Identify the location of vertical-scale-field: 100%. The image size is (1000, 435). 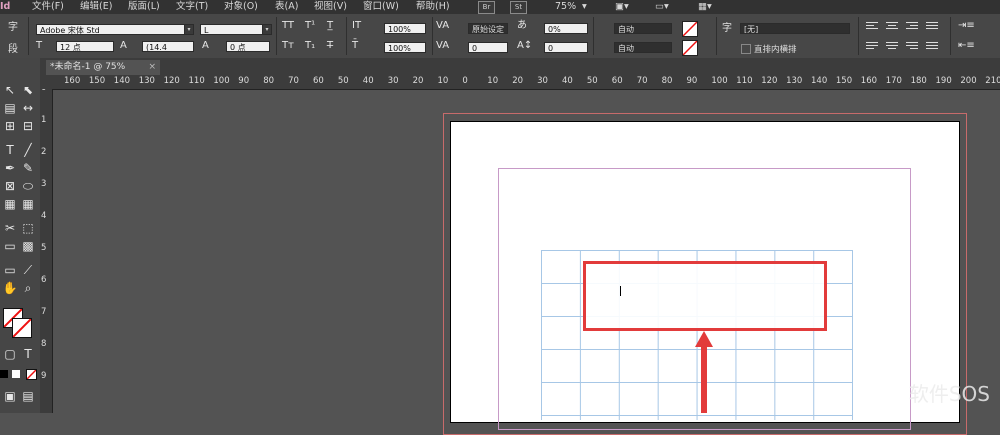
(405, 28).